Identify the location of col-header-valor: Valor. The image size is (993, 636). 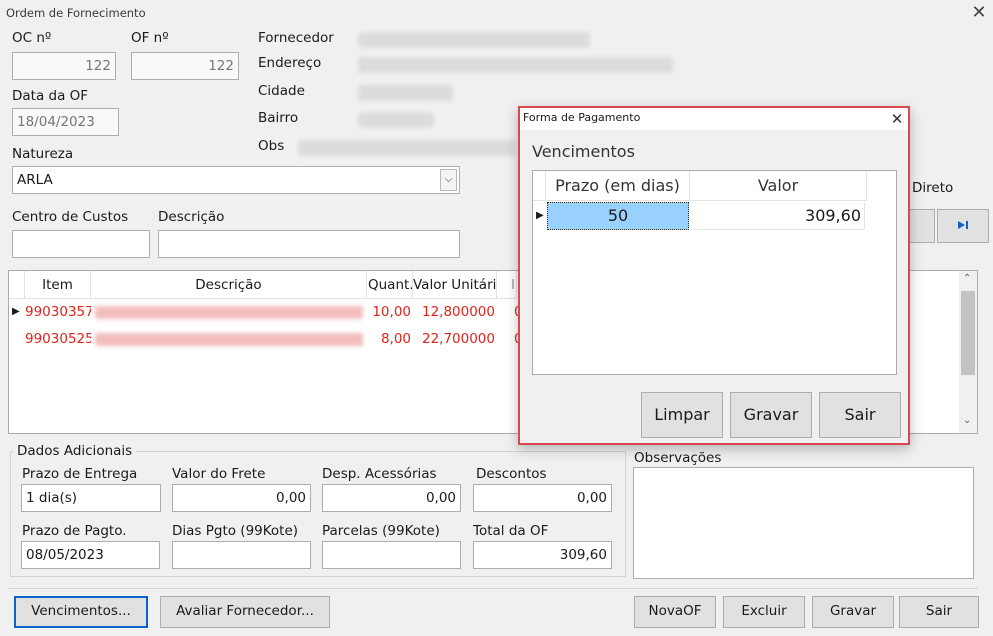
(778, 186).